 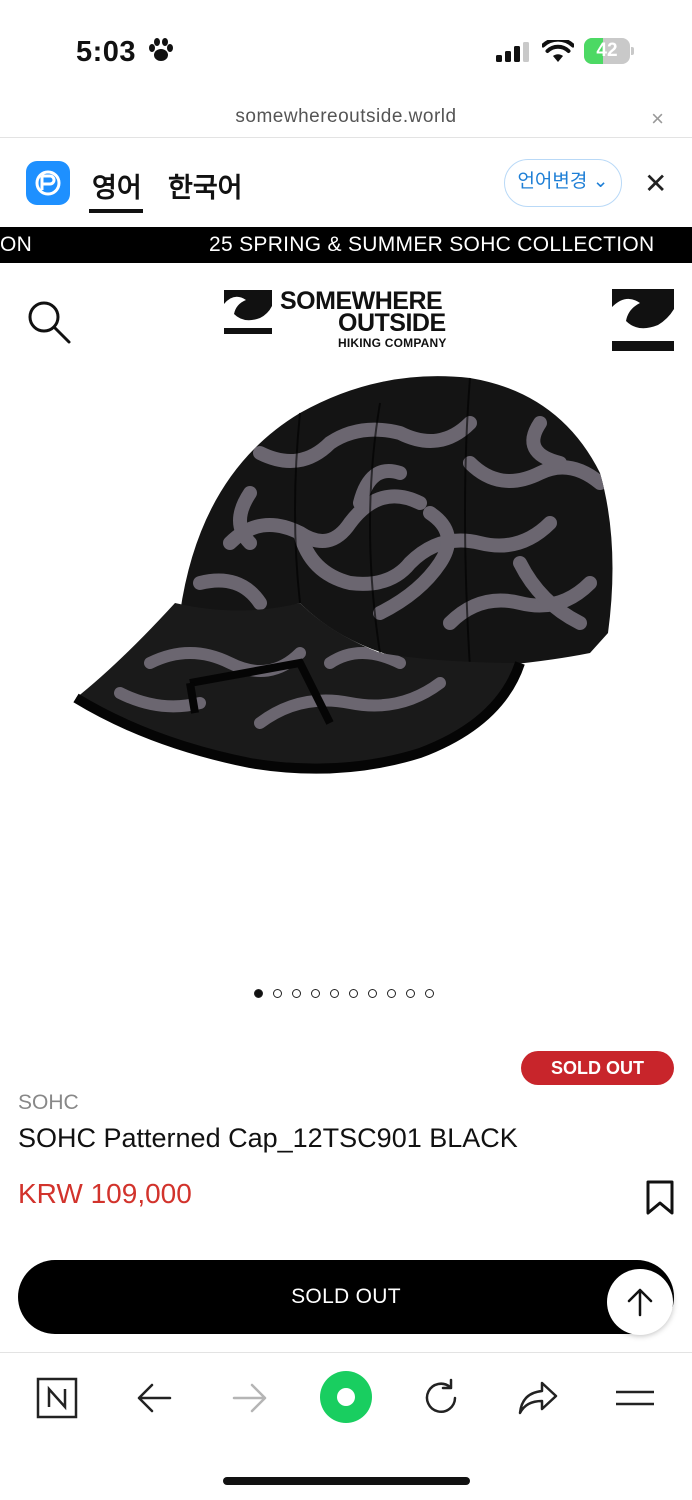 I want to click on translate-bar: 영어 한국어 언어변경 ⌄ ✕, so click(x=346, y=183).